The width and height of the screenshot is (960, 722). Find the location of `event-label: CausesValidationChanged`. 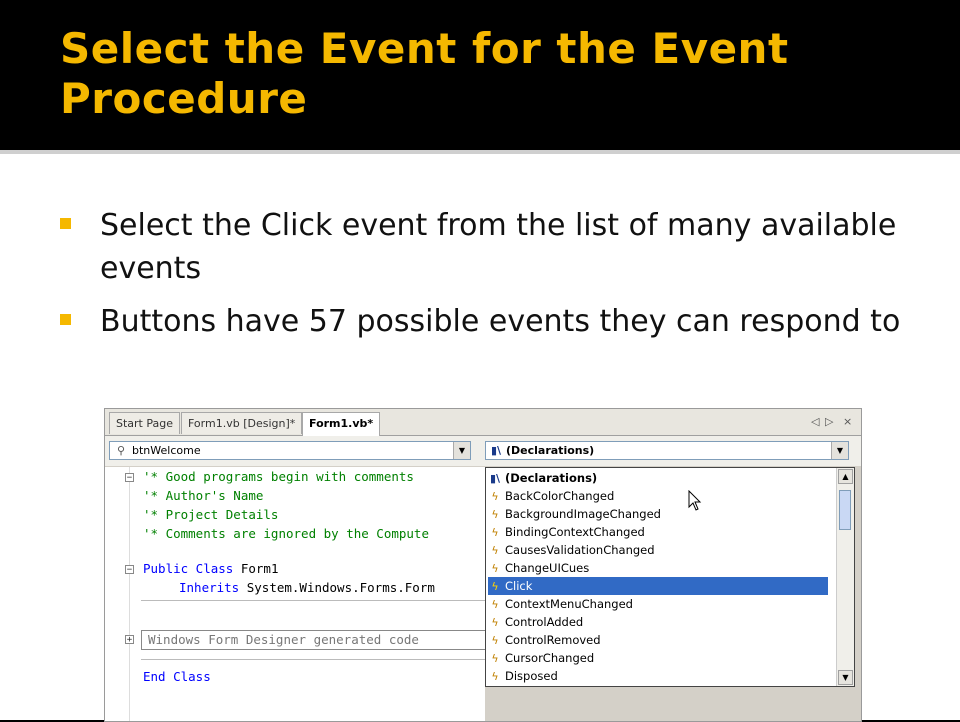

event-label: CausesValidationChanged is located at coordinates (580, 550).